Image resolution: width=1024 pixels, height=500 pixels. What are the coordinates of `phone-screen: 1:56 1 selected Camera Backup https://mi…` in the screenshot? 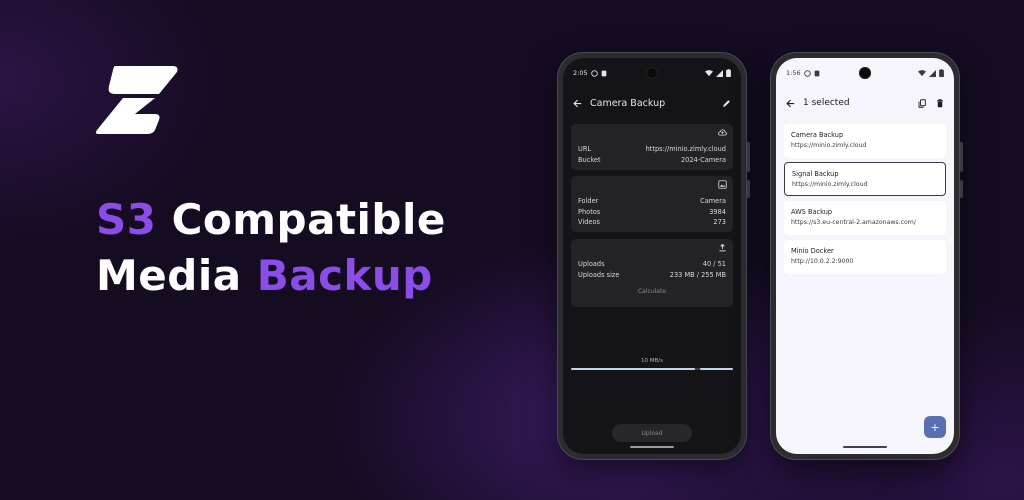 It's located at (865, 256).